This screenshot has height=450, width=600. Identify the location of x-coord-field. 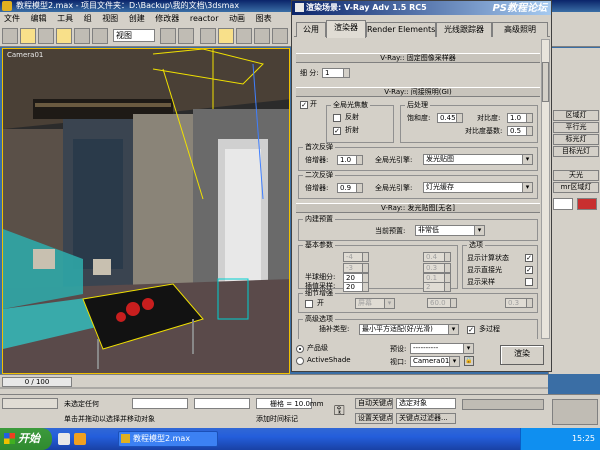
(160, 403).